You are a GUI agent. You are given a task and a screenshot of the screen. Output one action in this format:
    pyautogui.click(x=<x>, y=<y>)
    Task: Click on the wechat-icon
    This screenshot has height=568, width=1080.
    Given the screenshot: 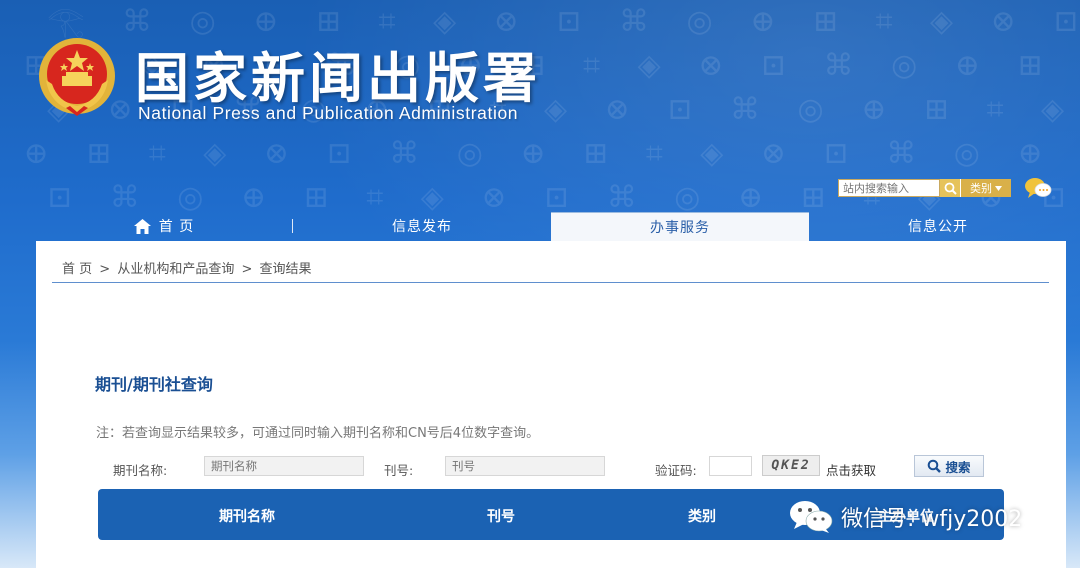 What is the action you would take?
    pyautogui.click(x=811, y=517)
    